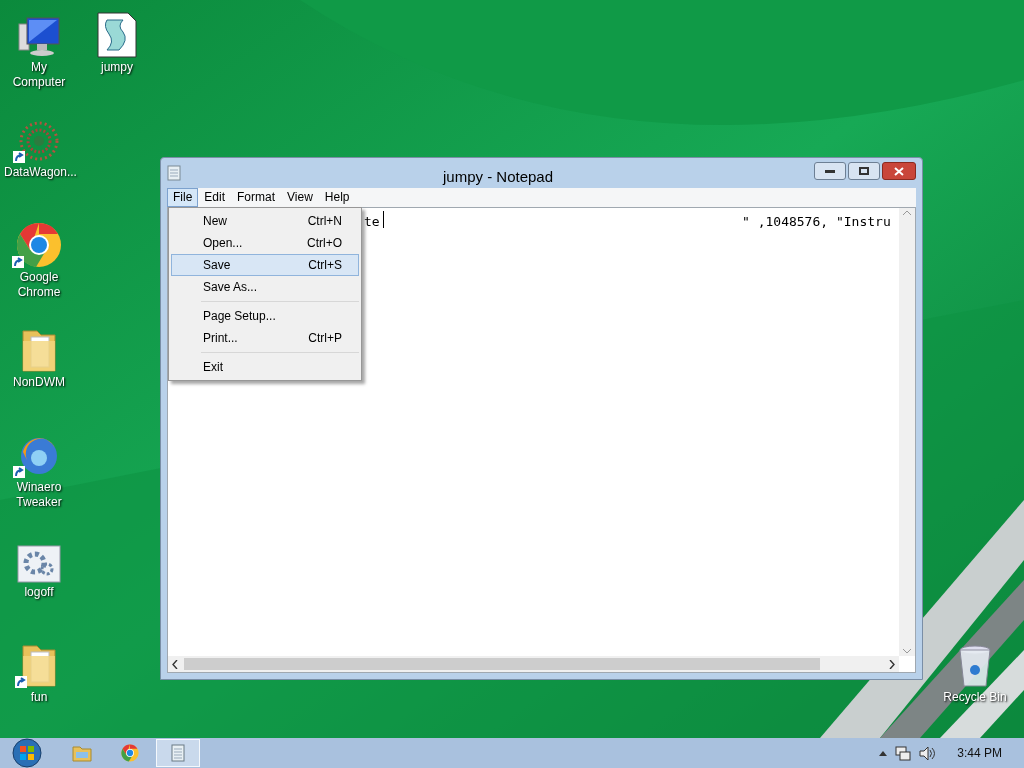 Image resolution: width=1024 pixels, height=768 pixels. Describe the element at coordinates (383, 219) in the screenshot. I see `text-cursor` at that location.